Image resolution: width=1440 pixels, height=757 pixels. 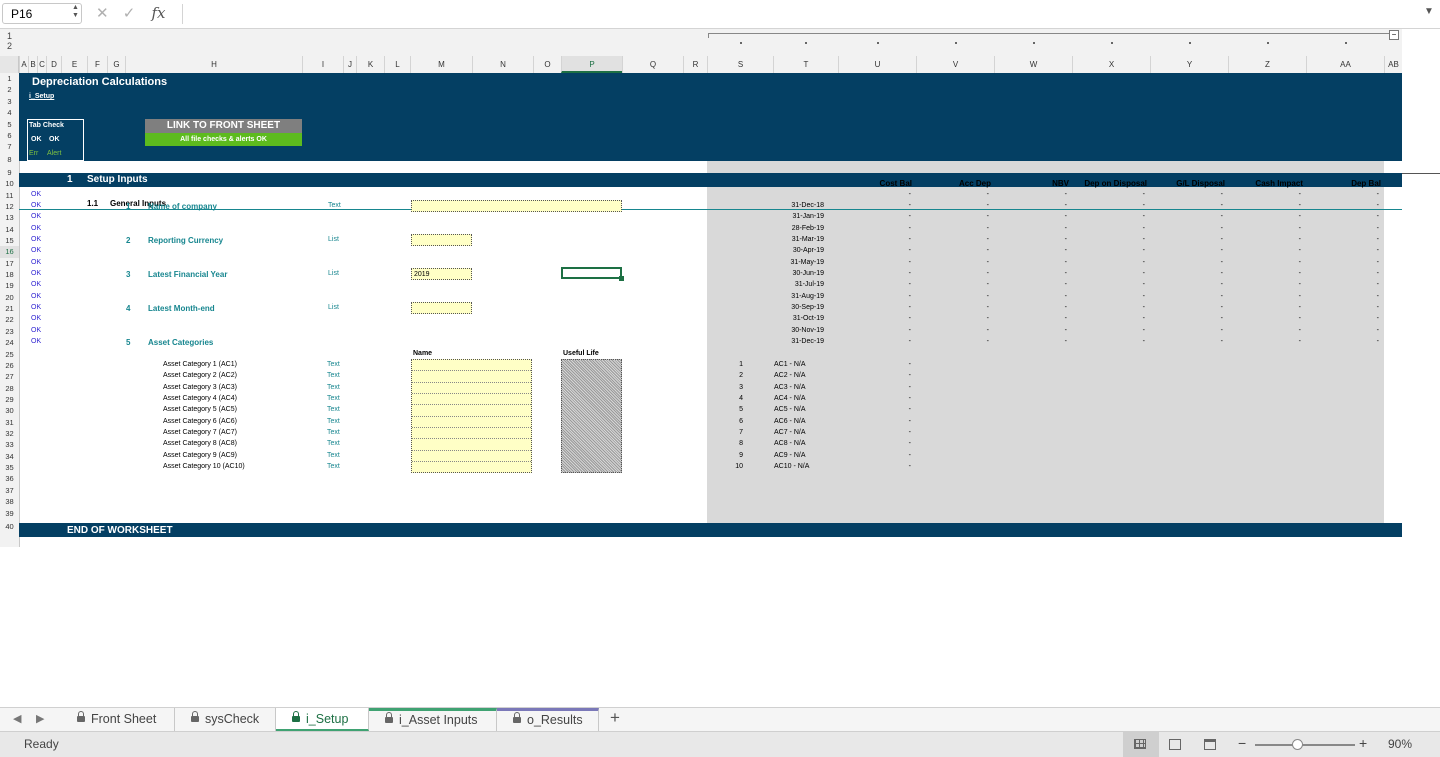 I want to click on column-header: H, so click(x=213, y=64).